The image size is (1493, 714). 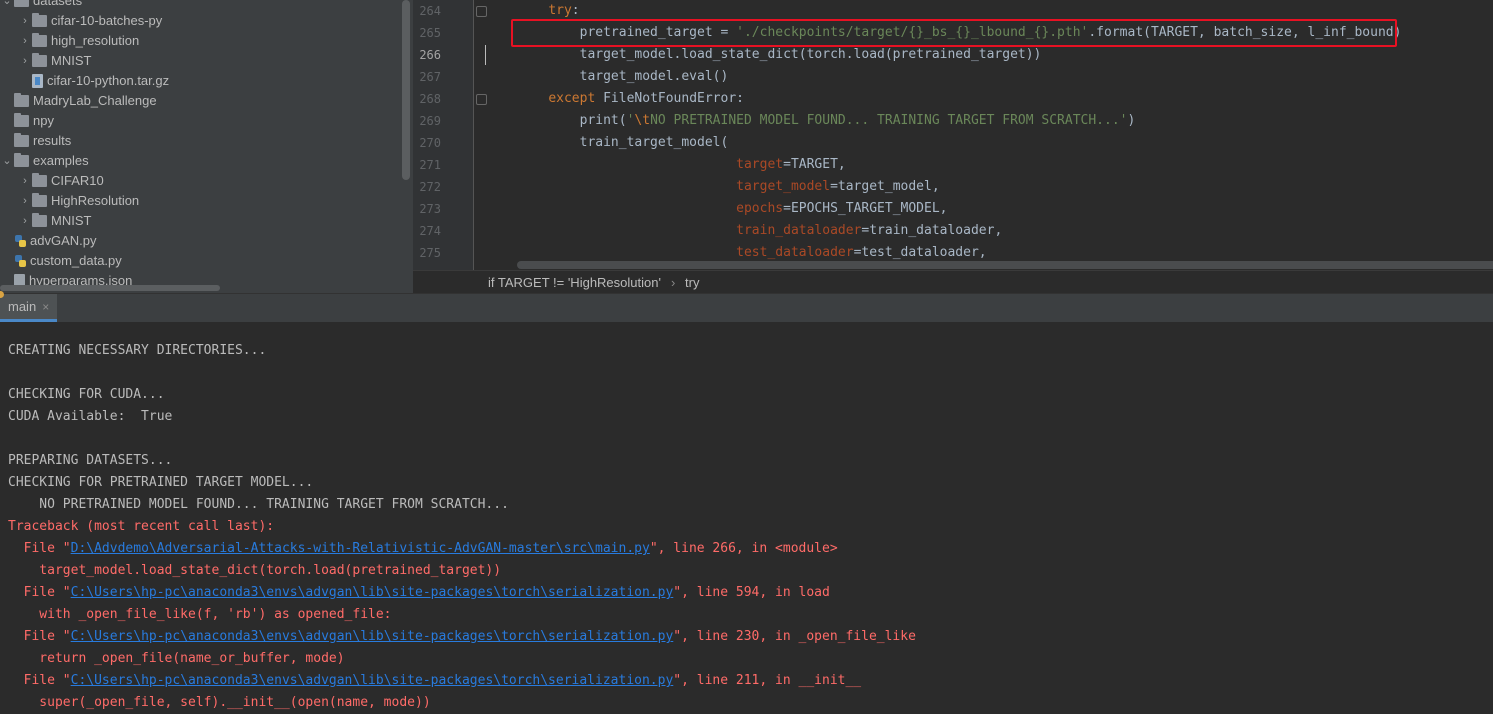 What do you see at coordinates (1005, 265) in the screenshot?
I see `editor-horizontal-scrollbar` at bounding box center [1005, 265].